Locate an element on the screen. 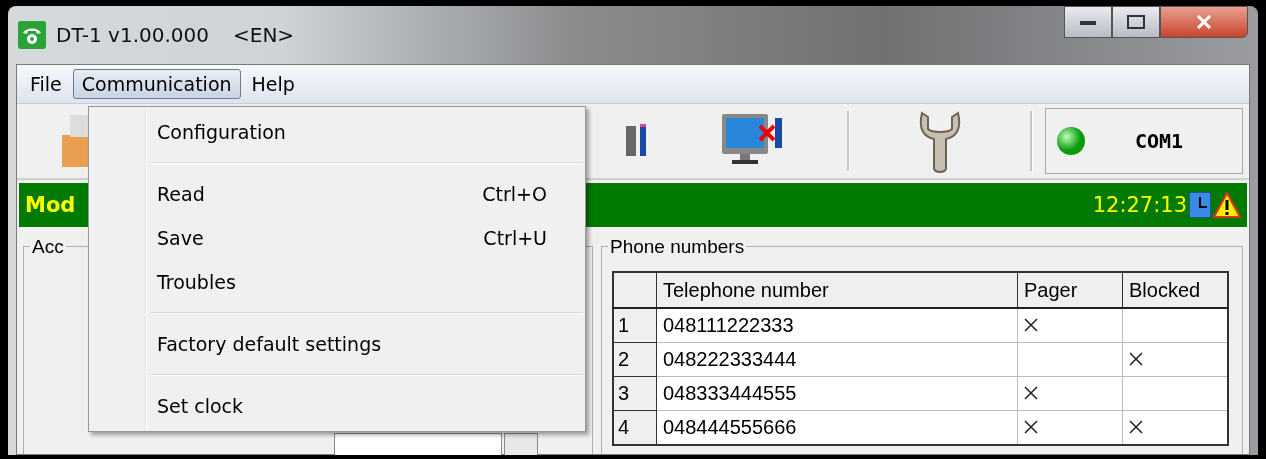 This screenshot has width=1266, height=459. port-label: COM1 is located at coordinates (1159, 141).